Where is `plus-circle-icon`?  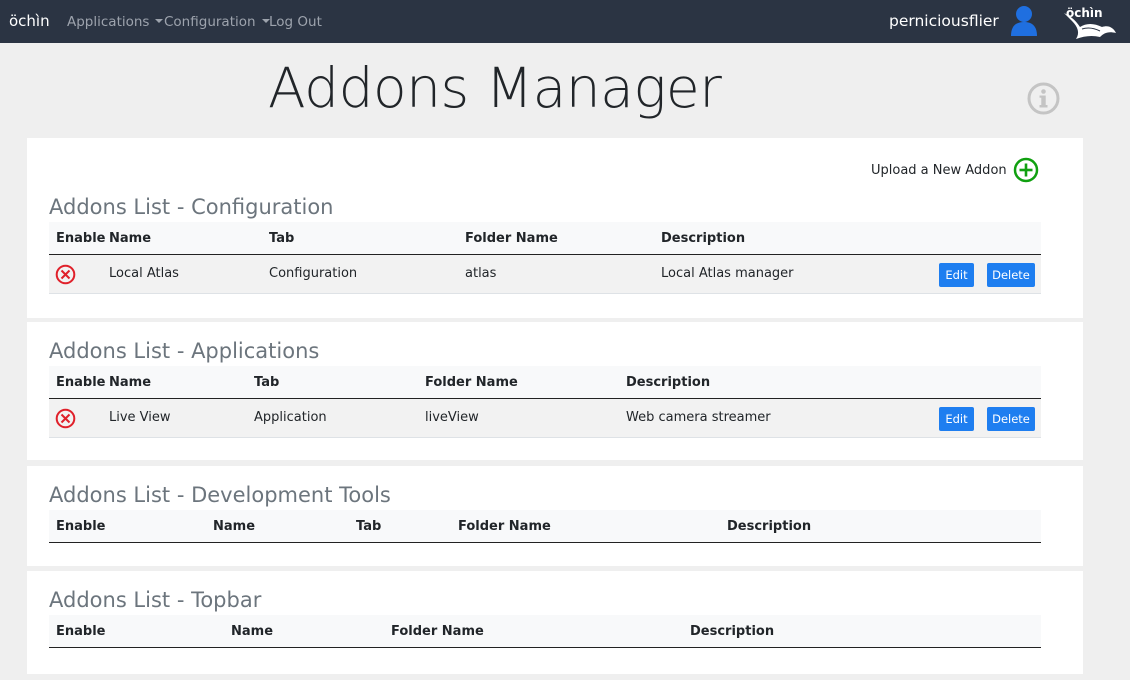 plus-circle-icon is located at coordinates (1026, 172).